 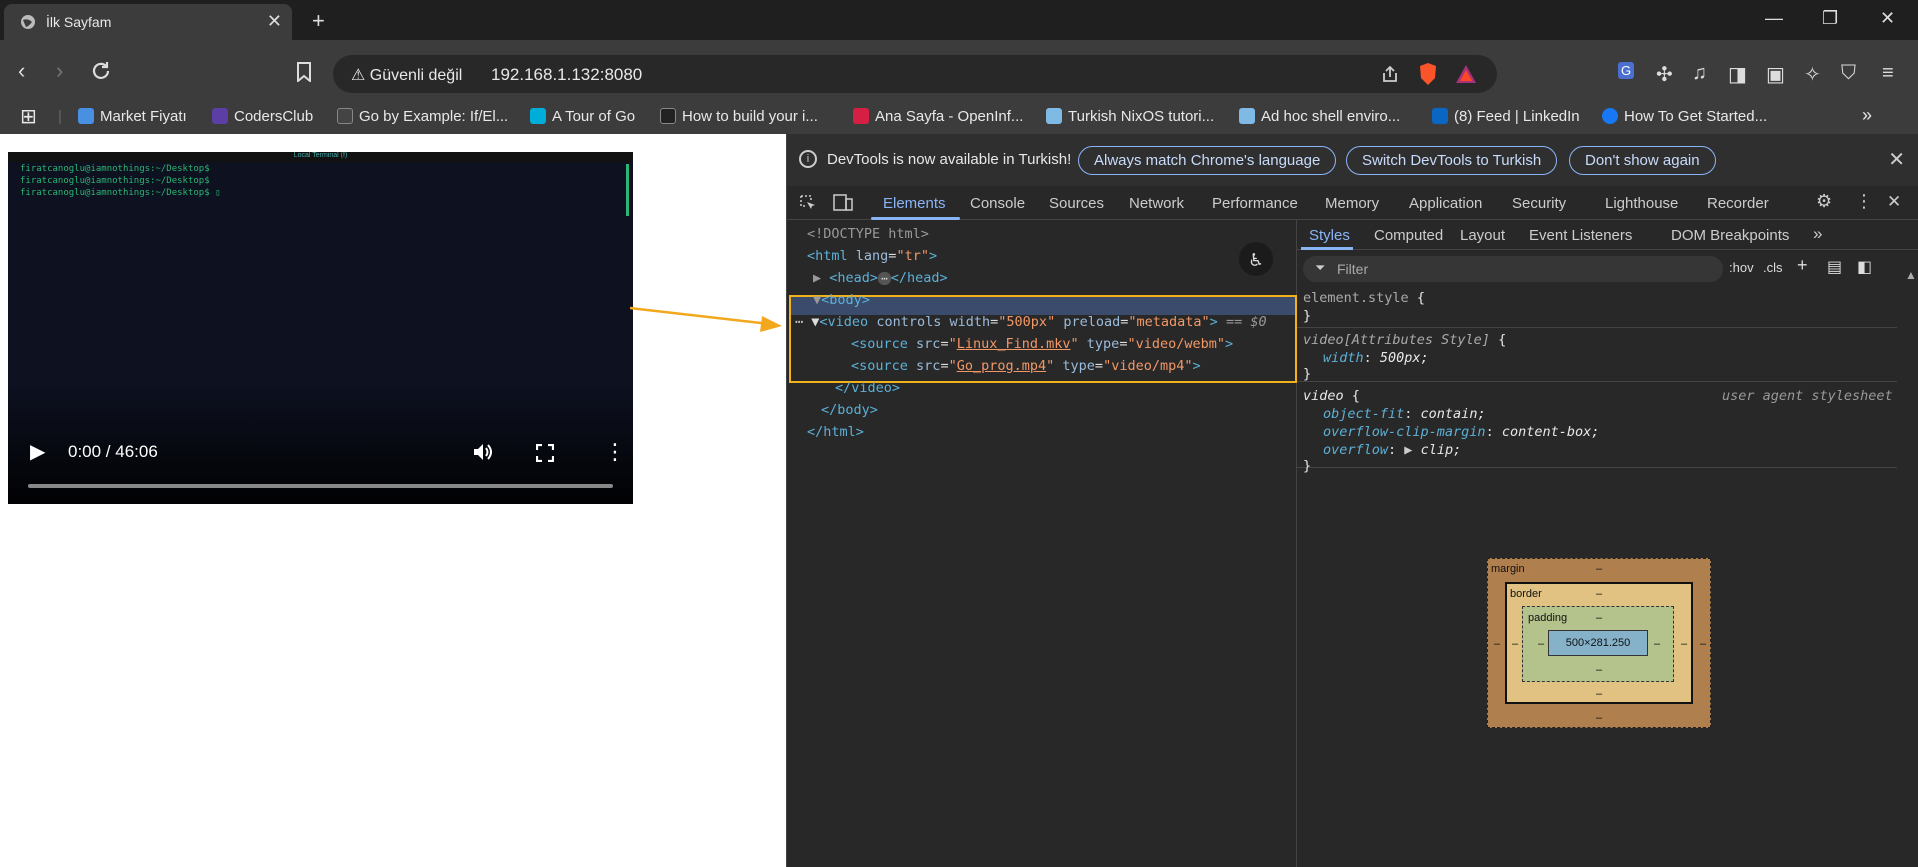 What do you see at coordinates (28, 116) in the screenshot?
I see `apps-icon: ⊞` at bounding box center [28, 116].